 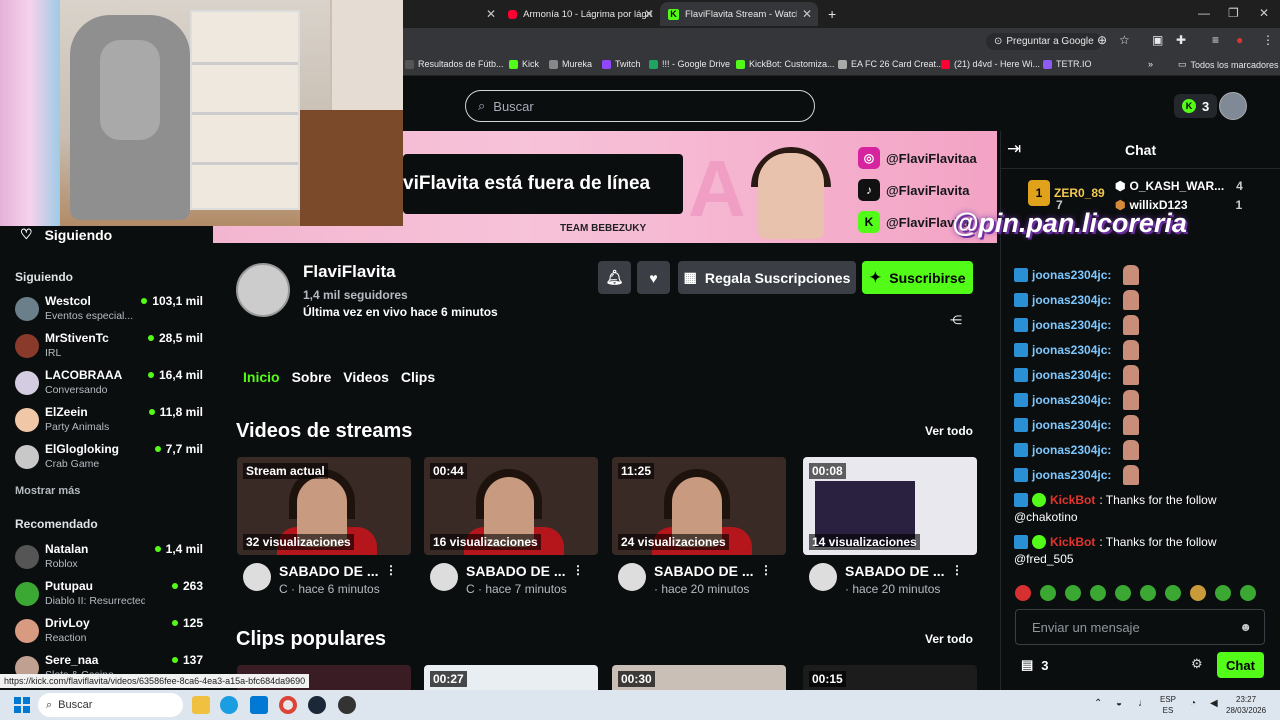 What do you see at coordinates (288, 705) in the screenshot?
I see `chrome-icon` at bounding box center [288, 705].